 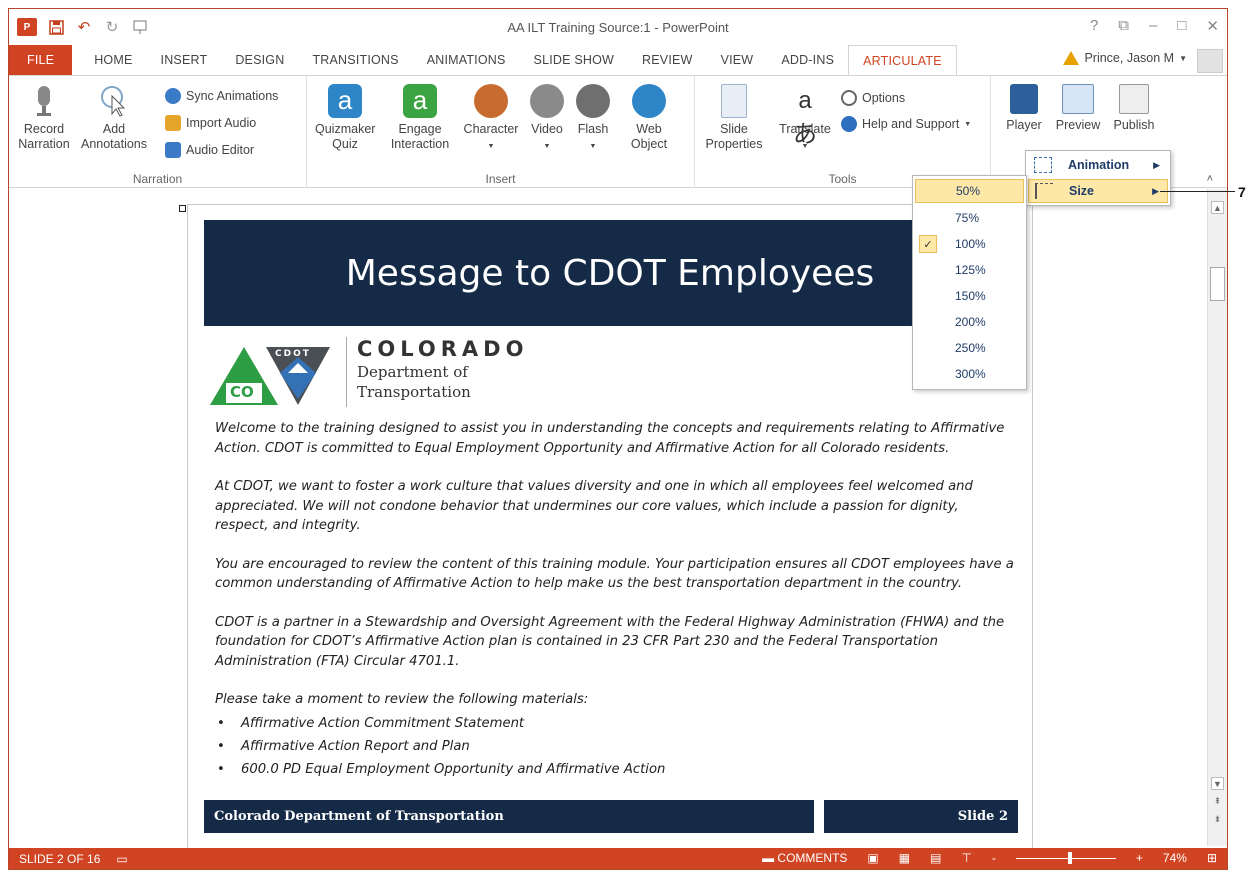 What do you see at coordinates (509, 816) in the screenshot?
I see `slide-footer-left: Colorado Department of Transportation` at bounding box center [509, 816].